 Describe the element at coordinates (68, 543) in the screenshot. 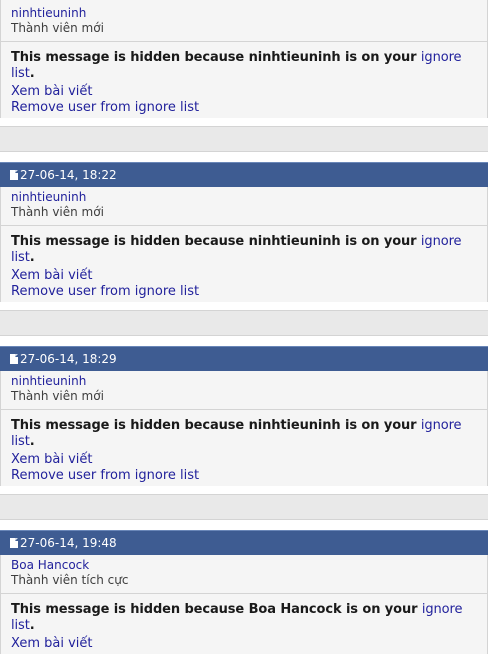

I see `post-date: 27-06-14, 19:48` at that location.